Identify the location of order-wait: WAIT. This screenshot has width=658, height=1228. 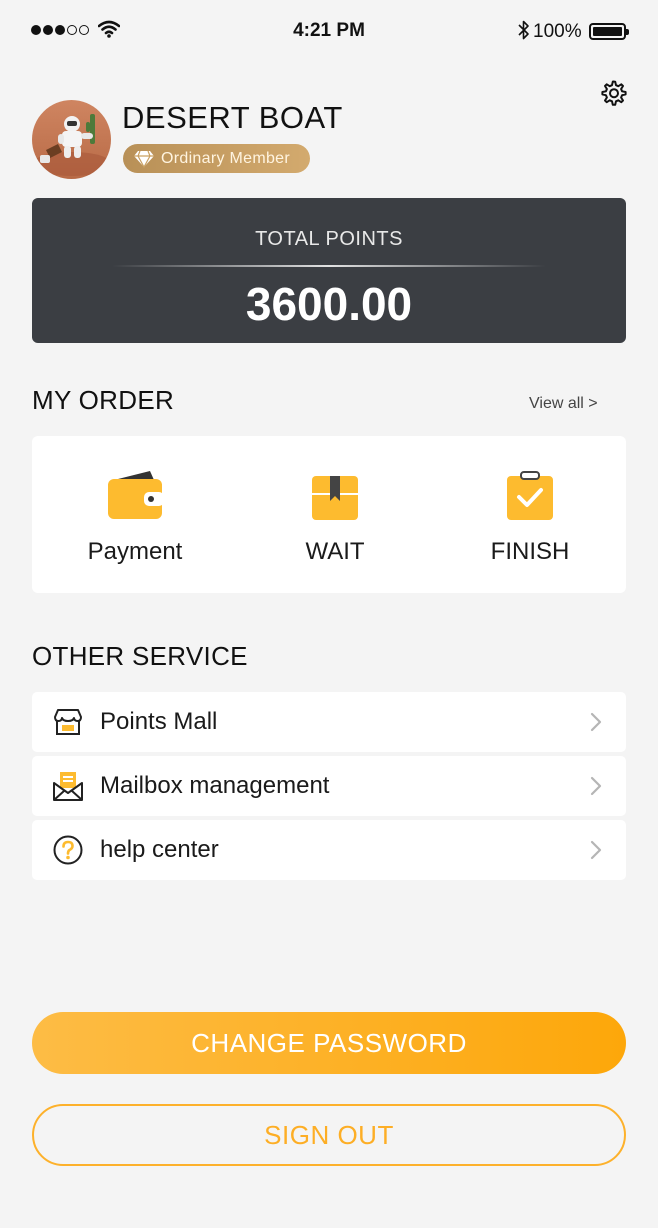
(335, 514).